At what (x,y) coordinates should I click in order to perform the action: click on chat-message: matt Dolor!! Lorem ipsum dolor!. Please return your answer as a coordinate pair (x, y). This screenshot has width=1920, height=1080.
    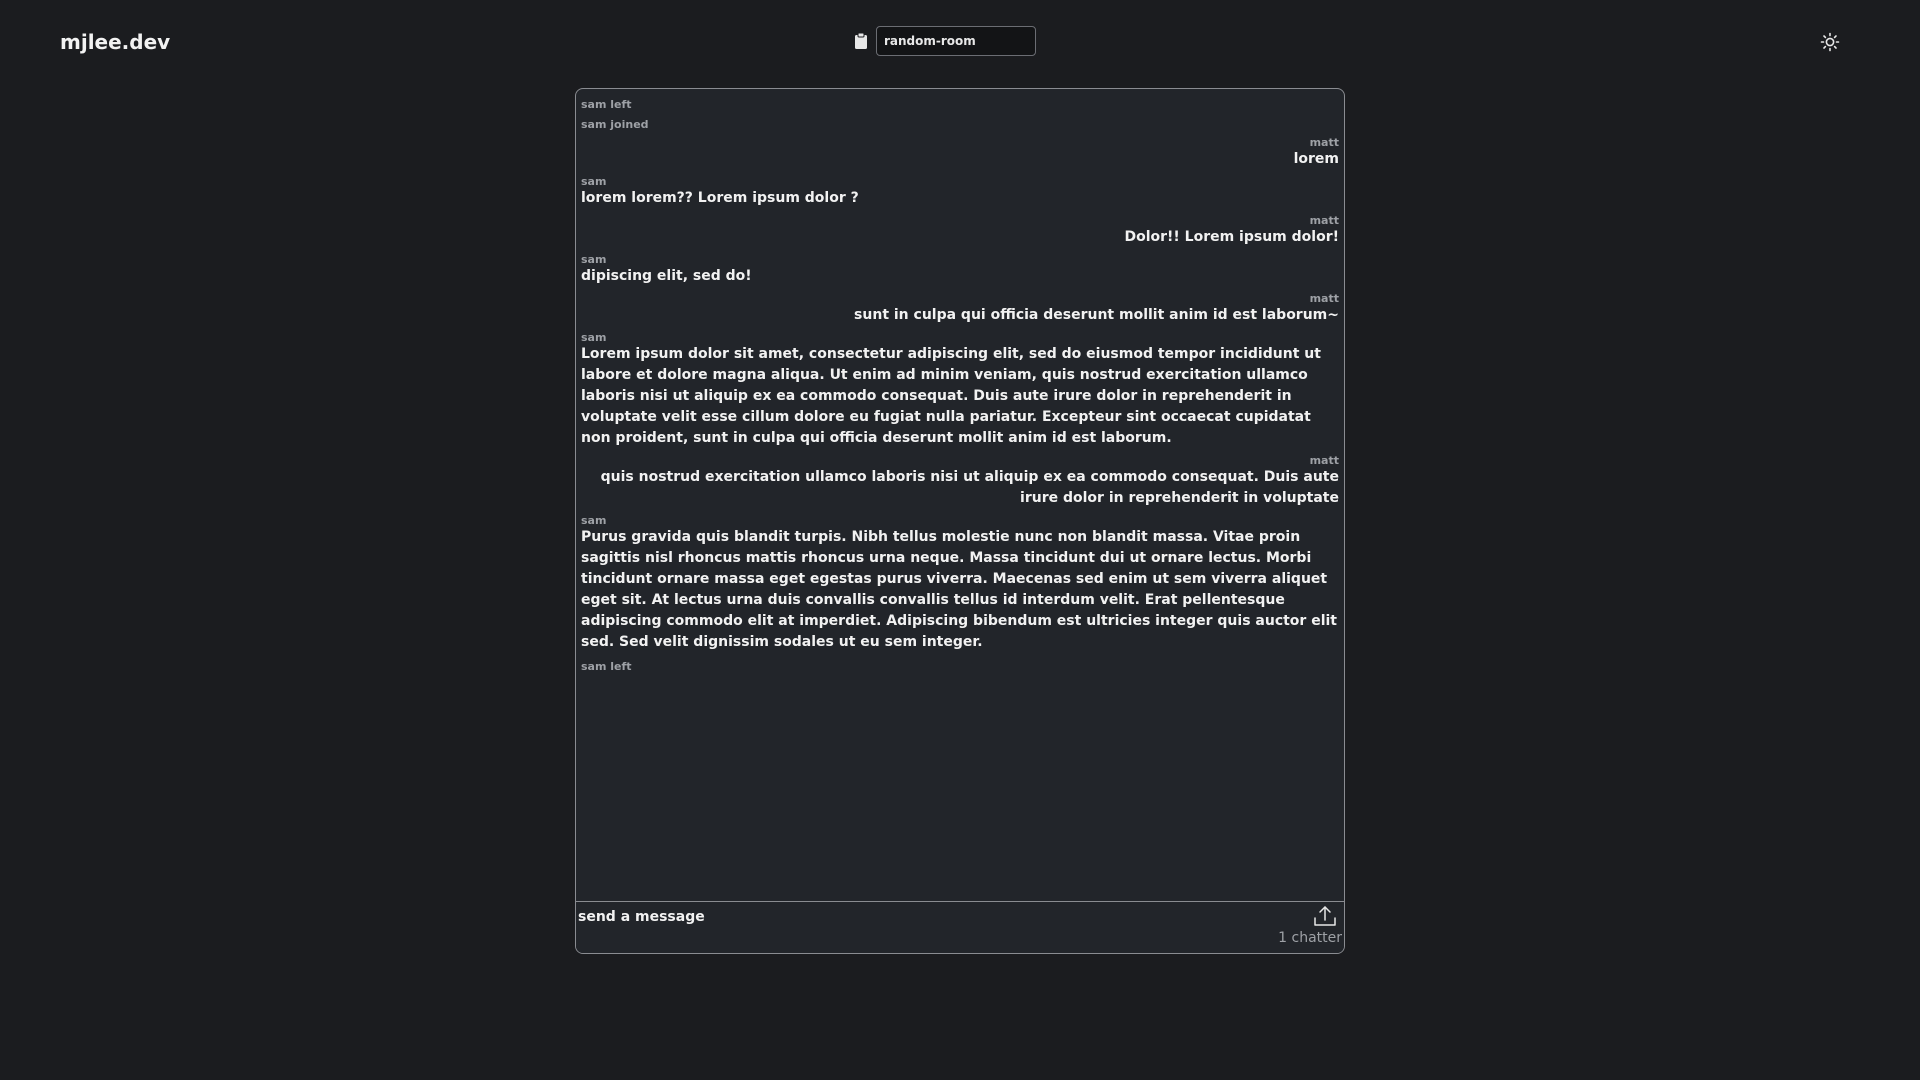
    Looking at the image, I should click on (960, 231).